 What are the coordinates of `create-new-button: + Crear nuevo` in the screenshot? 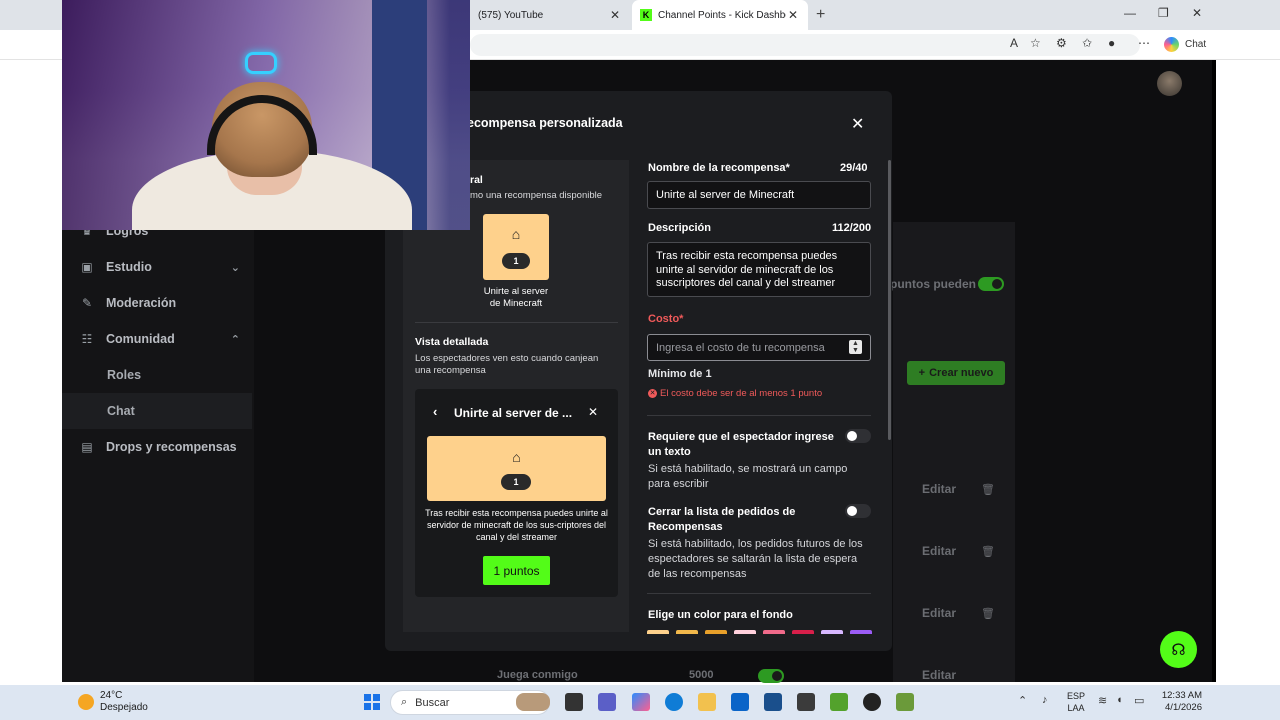 It's located at (956, 373).